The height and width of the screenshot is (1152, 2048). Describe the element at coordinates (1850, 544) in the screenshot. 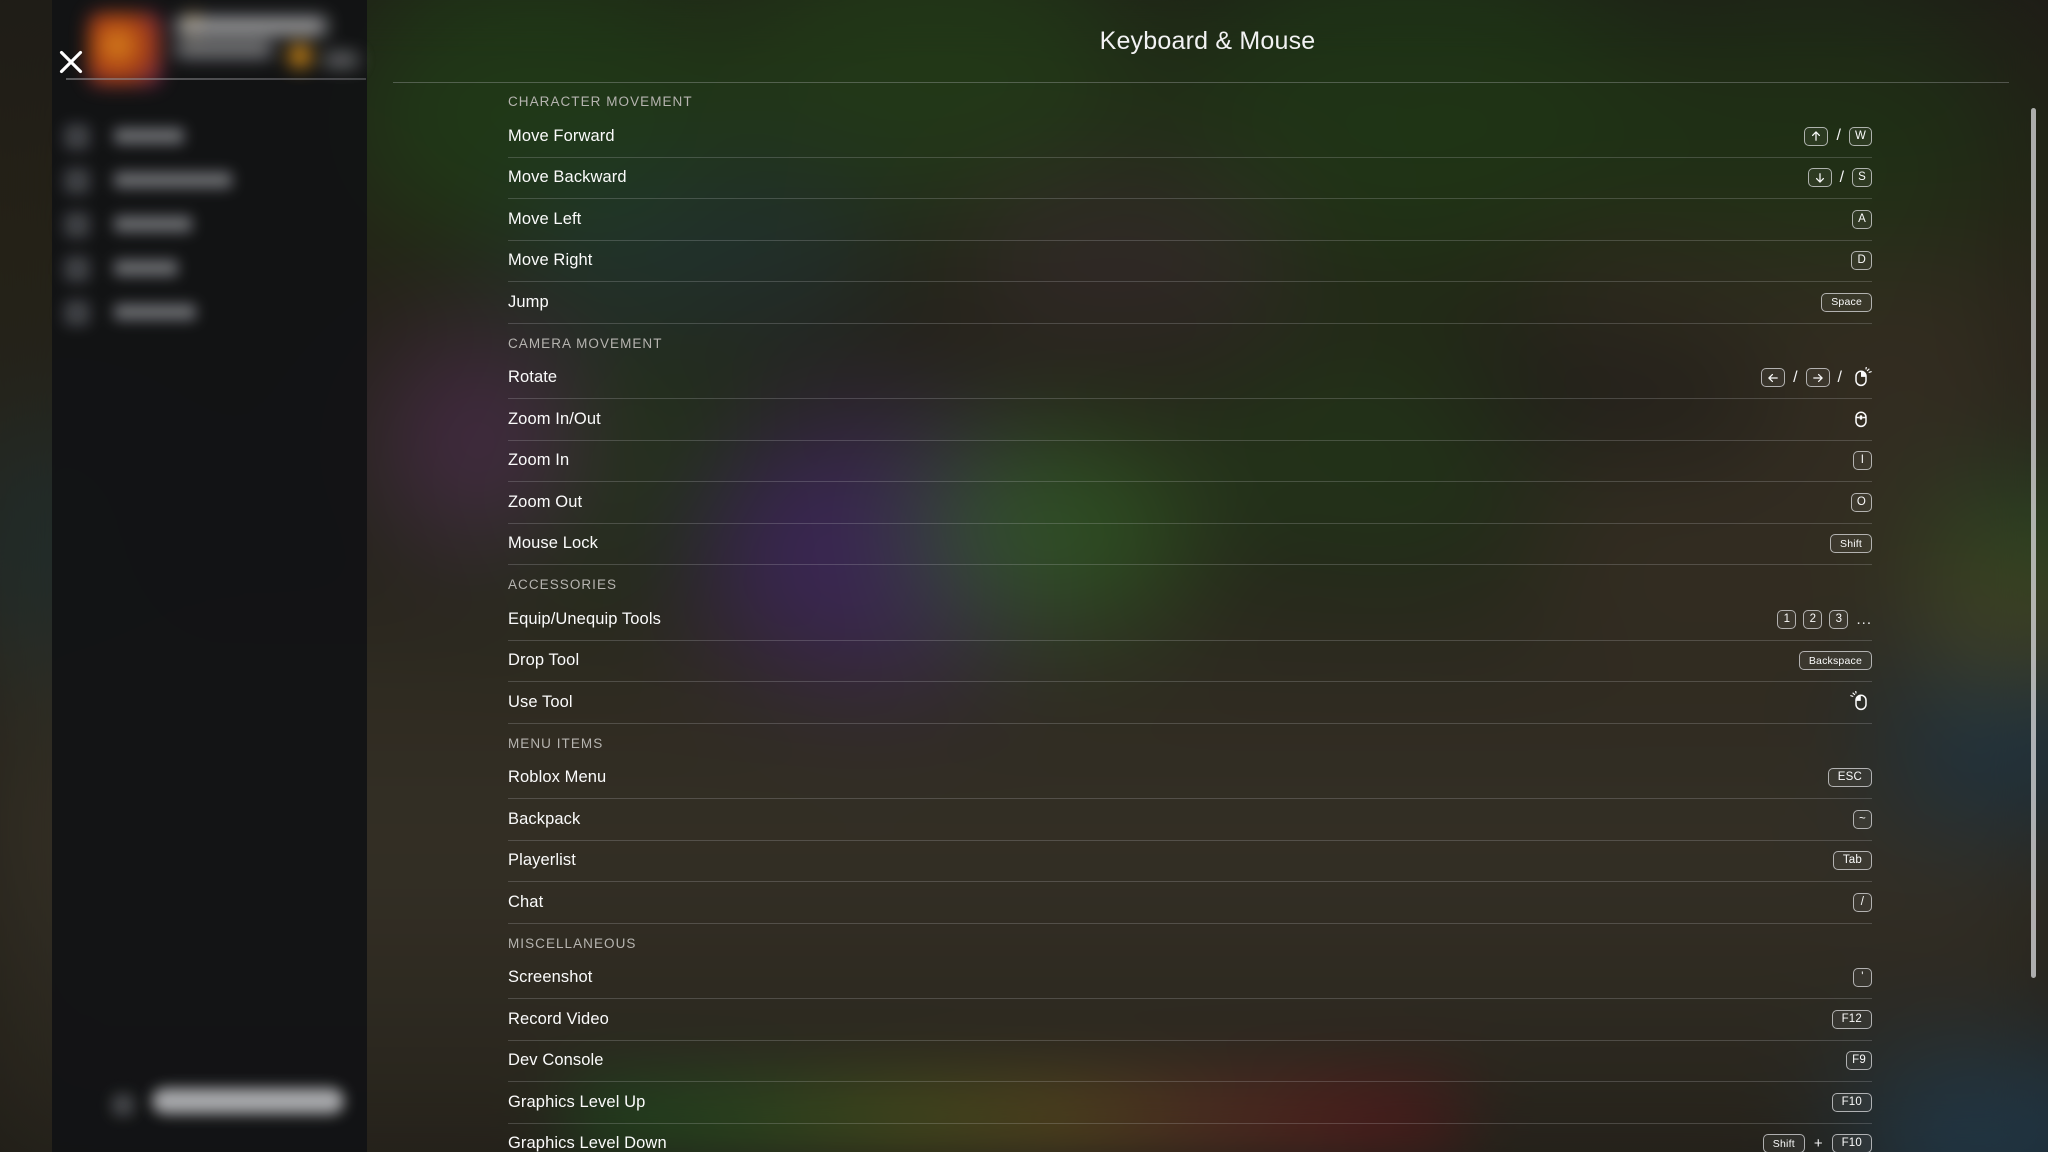

I see `keybind-keys: Shift` at that location.